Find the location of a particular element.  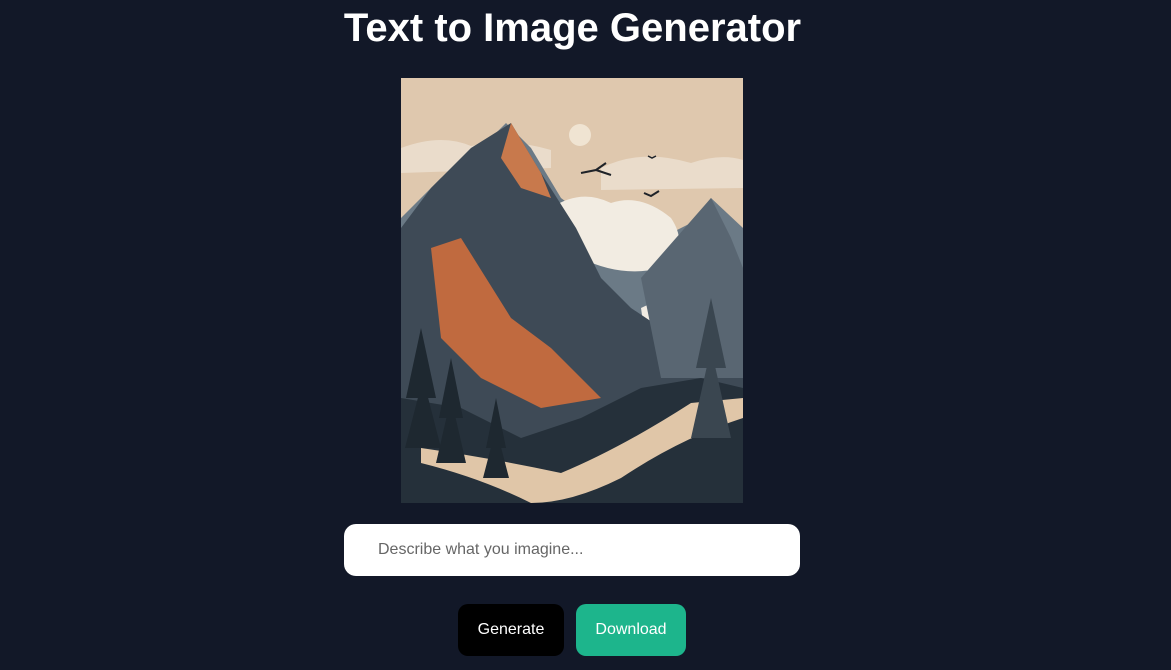

generate-button: Generate is located at coordinates (511, 630).